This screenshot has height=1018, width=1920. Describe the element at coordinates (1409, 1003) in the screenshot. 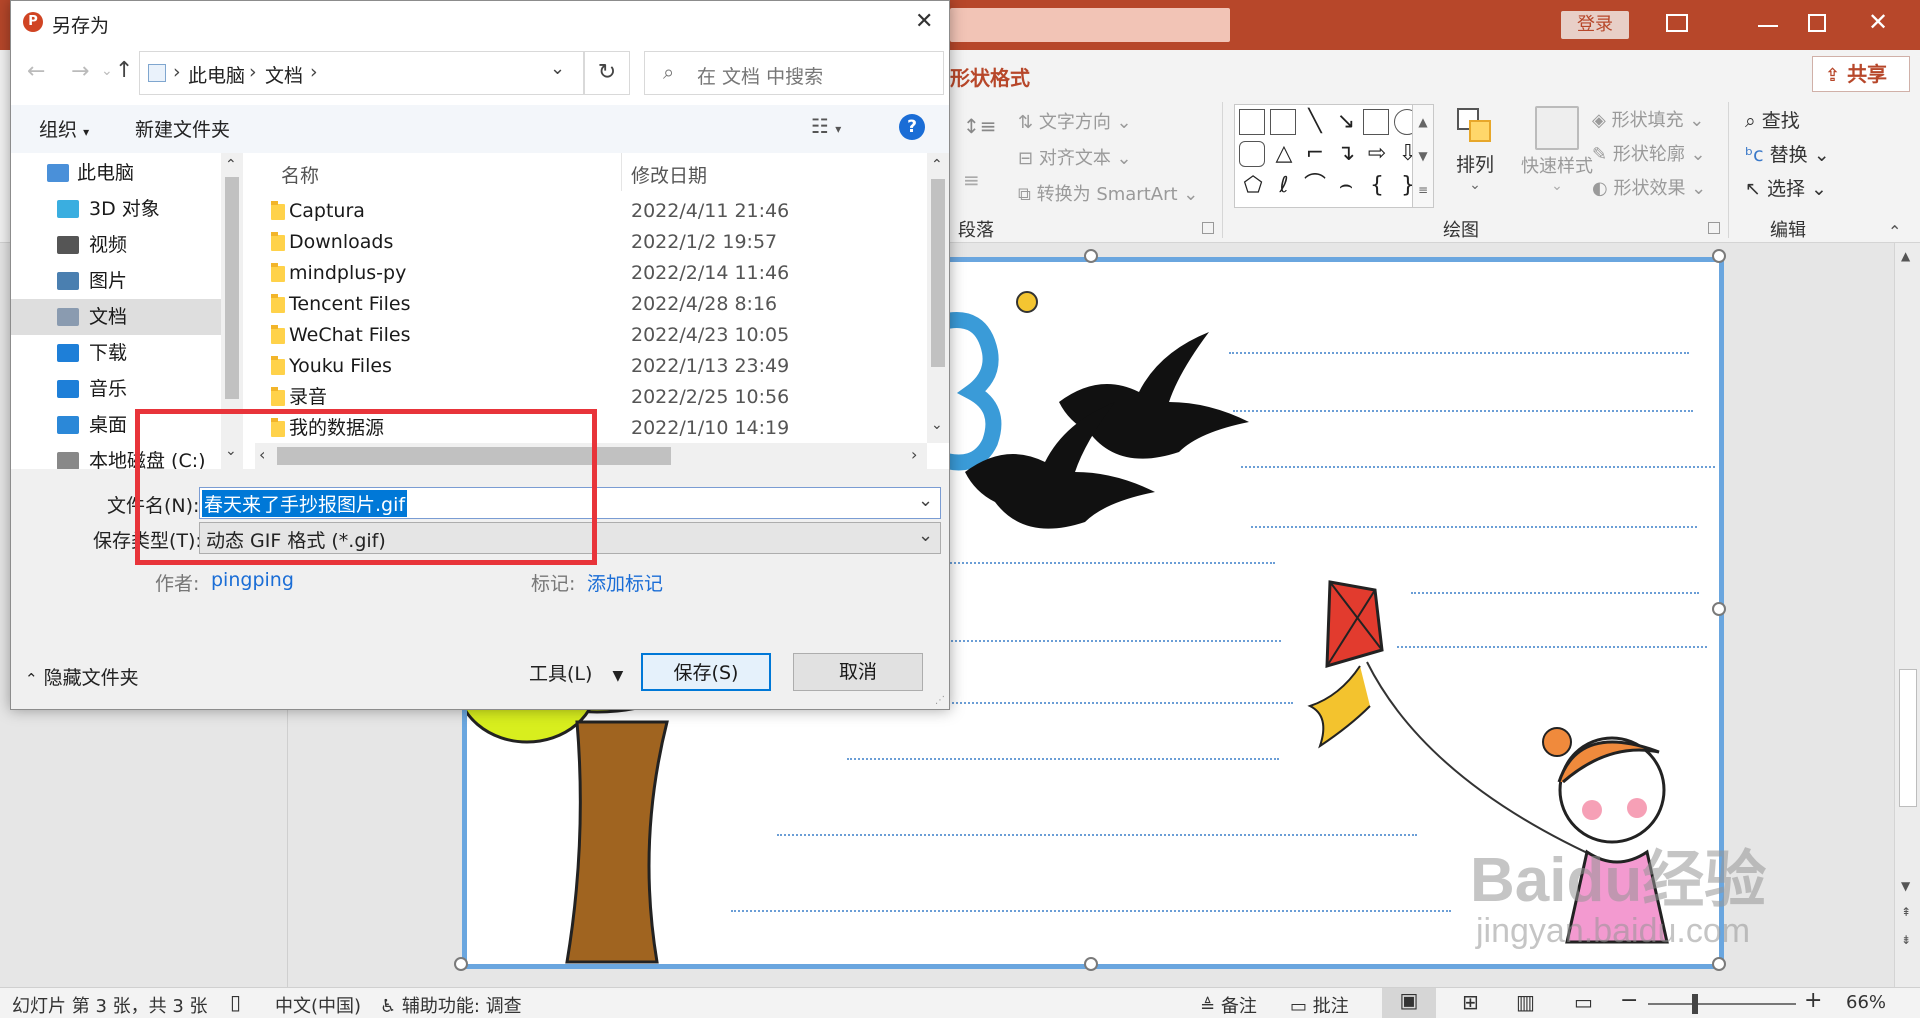

I see `normal-view-button: ▣` at that location.